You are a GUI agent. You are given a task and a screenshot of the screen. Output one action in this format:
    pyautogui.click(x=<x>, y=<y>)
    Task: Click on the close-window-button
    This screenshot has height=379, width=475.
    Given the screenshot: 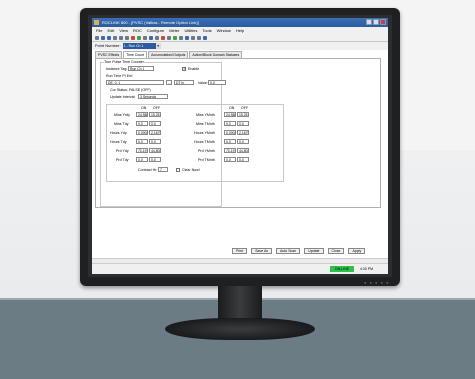 What is the action you would take?
    pyautogui.click(x=383, y=22)
    